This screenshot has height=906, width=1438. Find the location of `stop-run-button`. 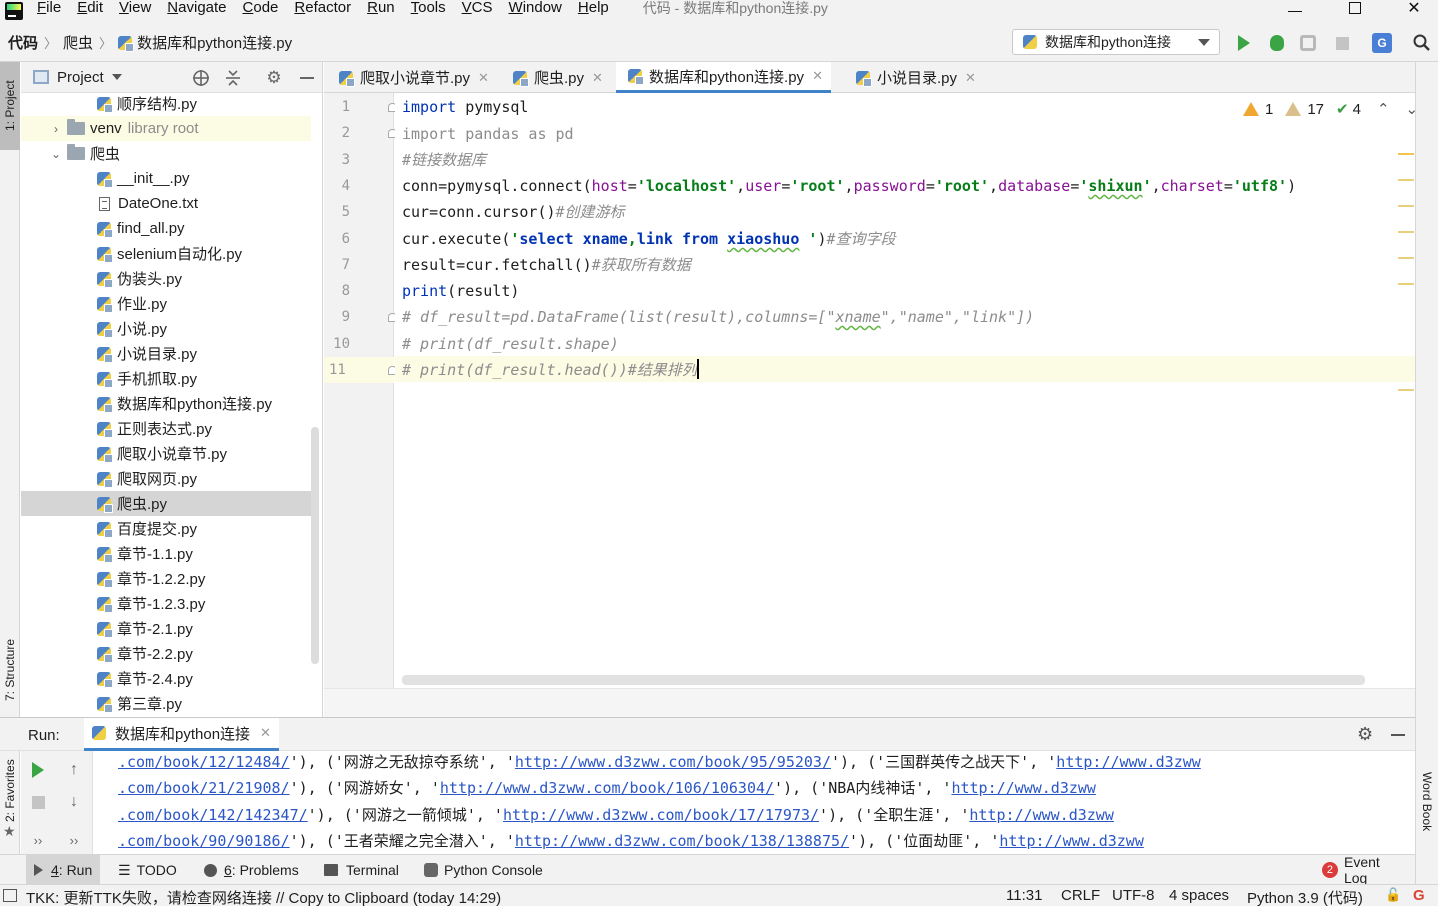

stop-run-button is located at coordinates (38, 802).